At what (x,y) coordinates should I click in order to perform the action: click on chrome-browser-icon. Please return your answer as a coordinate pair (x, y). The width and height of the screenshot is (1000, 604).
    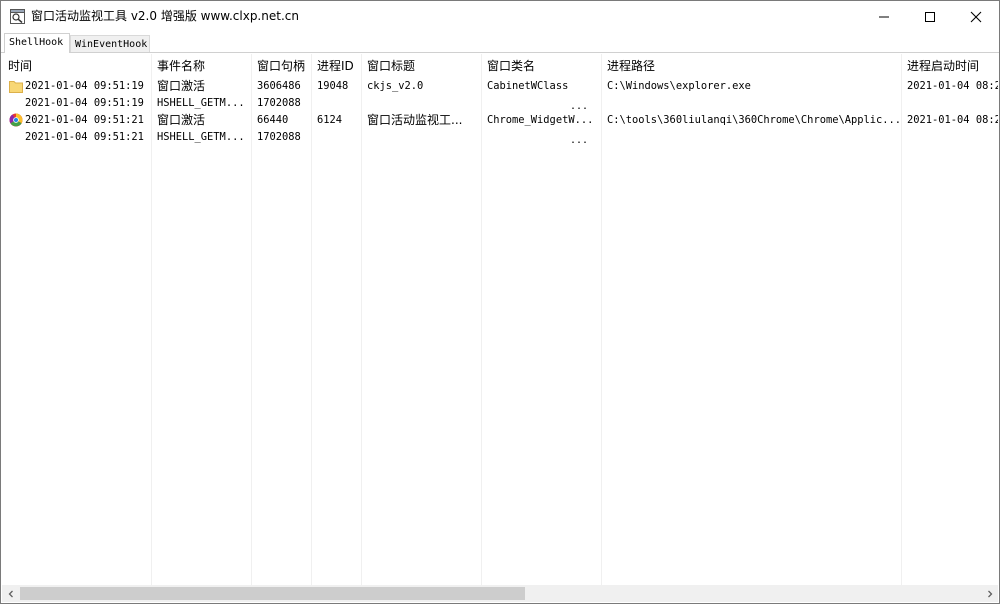
    Looking at the image, I should click on (16, 120).